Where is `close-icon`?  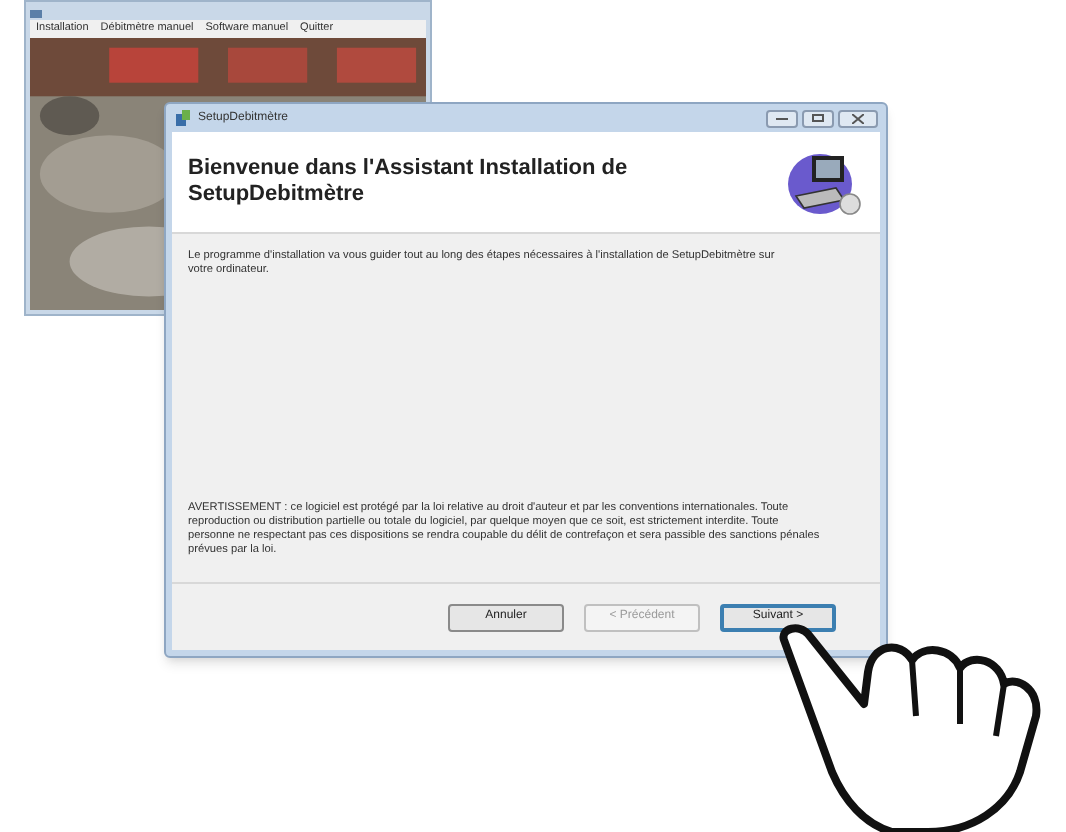
close-icon is located at coordinates (858, 118).